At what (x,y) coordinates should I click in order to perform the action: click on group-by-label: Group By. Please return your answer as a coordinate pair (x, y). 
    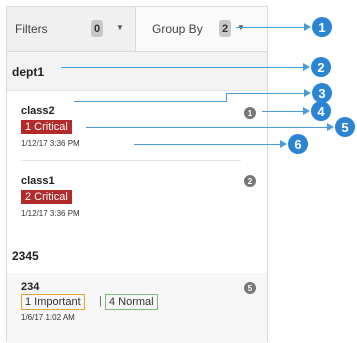
    Looking at the image, I should click on (177, 29).